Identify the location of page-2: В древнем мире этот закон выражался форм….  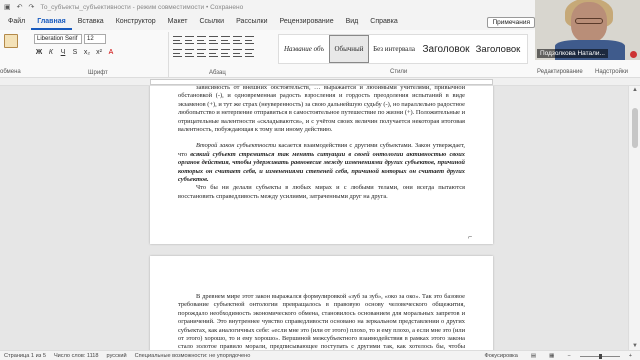
(321, 303).